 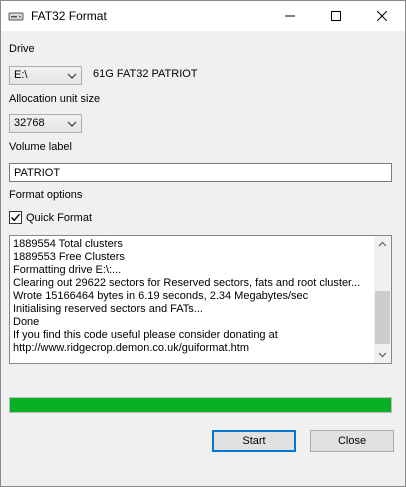 What do you see at coordinates (254, 441) in the screenshot?
I see `start-button: Start` at bounding box center [254, 441].